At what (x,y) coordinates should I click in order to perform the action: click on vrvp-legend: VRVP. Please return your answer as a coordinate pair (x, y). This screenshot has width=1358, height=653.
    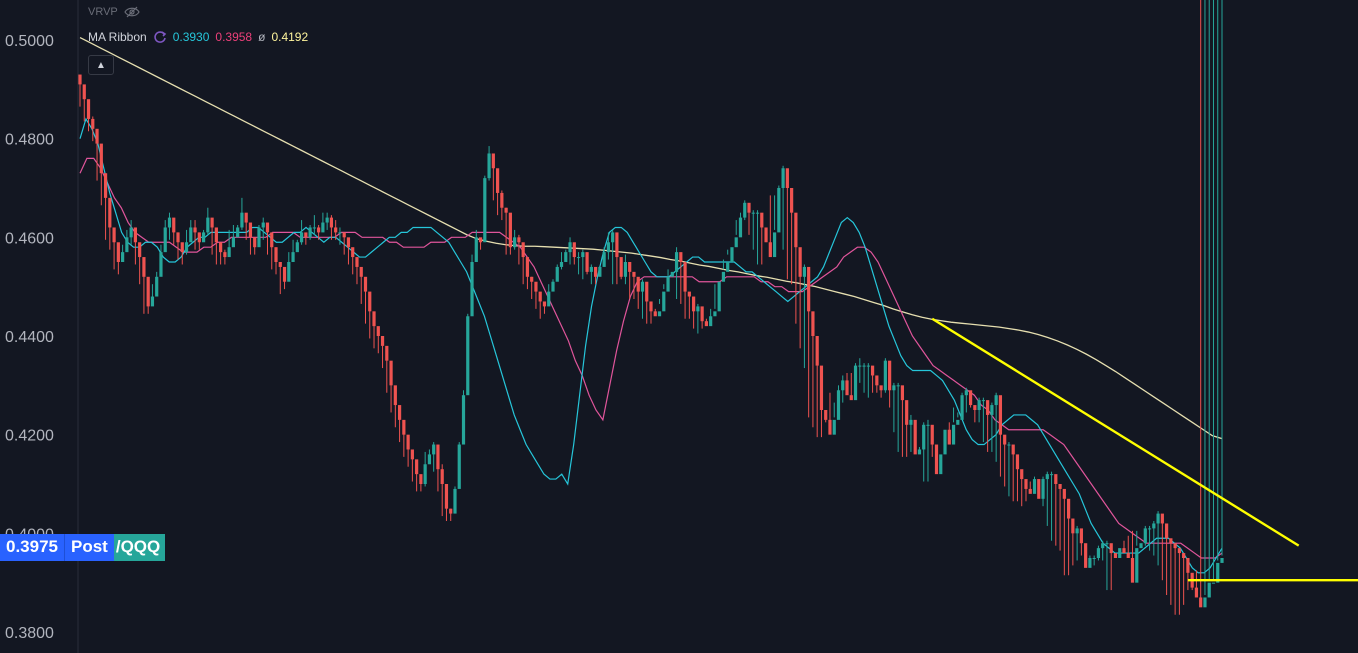
    Looking at the image, I should click on (114, 12).